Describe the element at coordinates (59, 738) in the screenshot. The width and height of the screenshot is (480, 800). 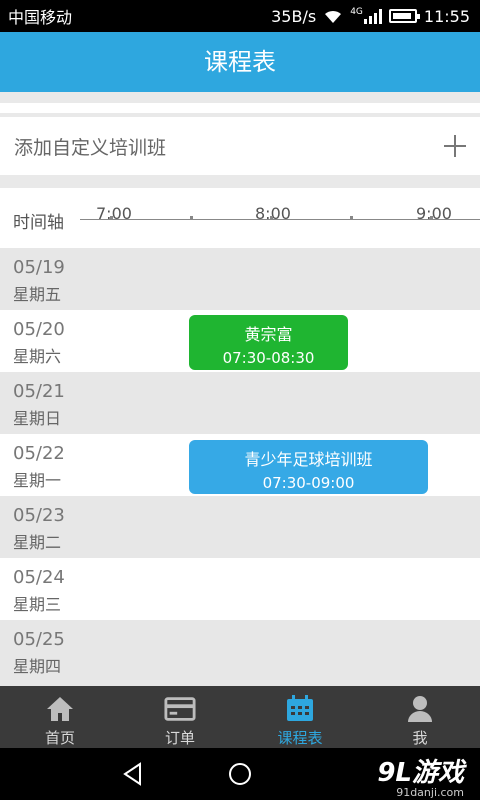
I see `tab-label: 首页` at that location.